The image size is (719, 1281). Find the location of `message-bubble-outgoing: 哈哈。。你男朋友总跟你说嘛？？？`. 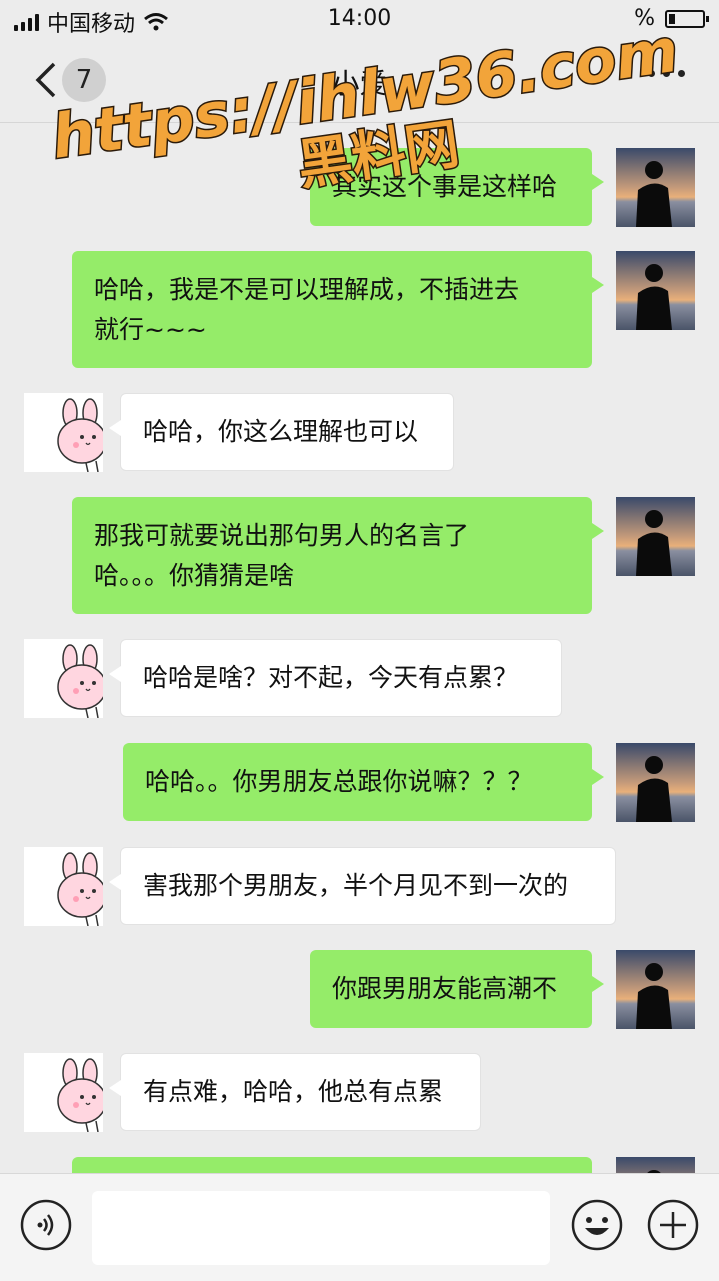

message-bubble-outgoing: 哈哈。。你男朋友总跟你说嘛？？？ is located at coordinates (363, 782).